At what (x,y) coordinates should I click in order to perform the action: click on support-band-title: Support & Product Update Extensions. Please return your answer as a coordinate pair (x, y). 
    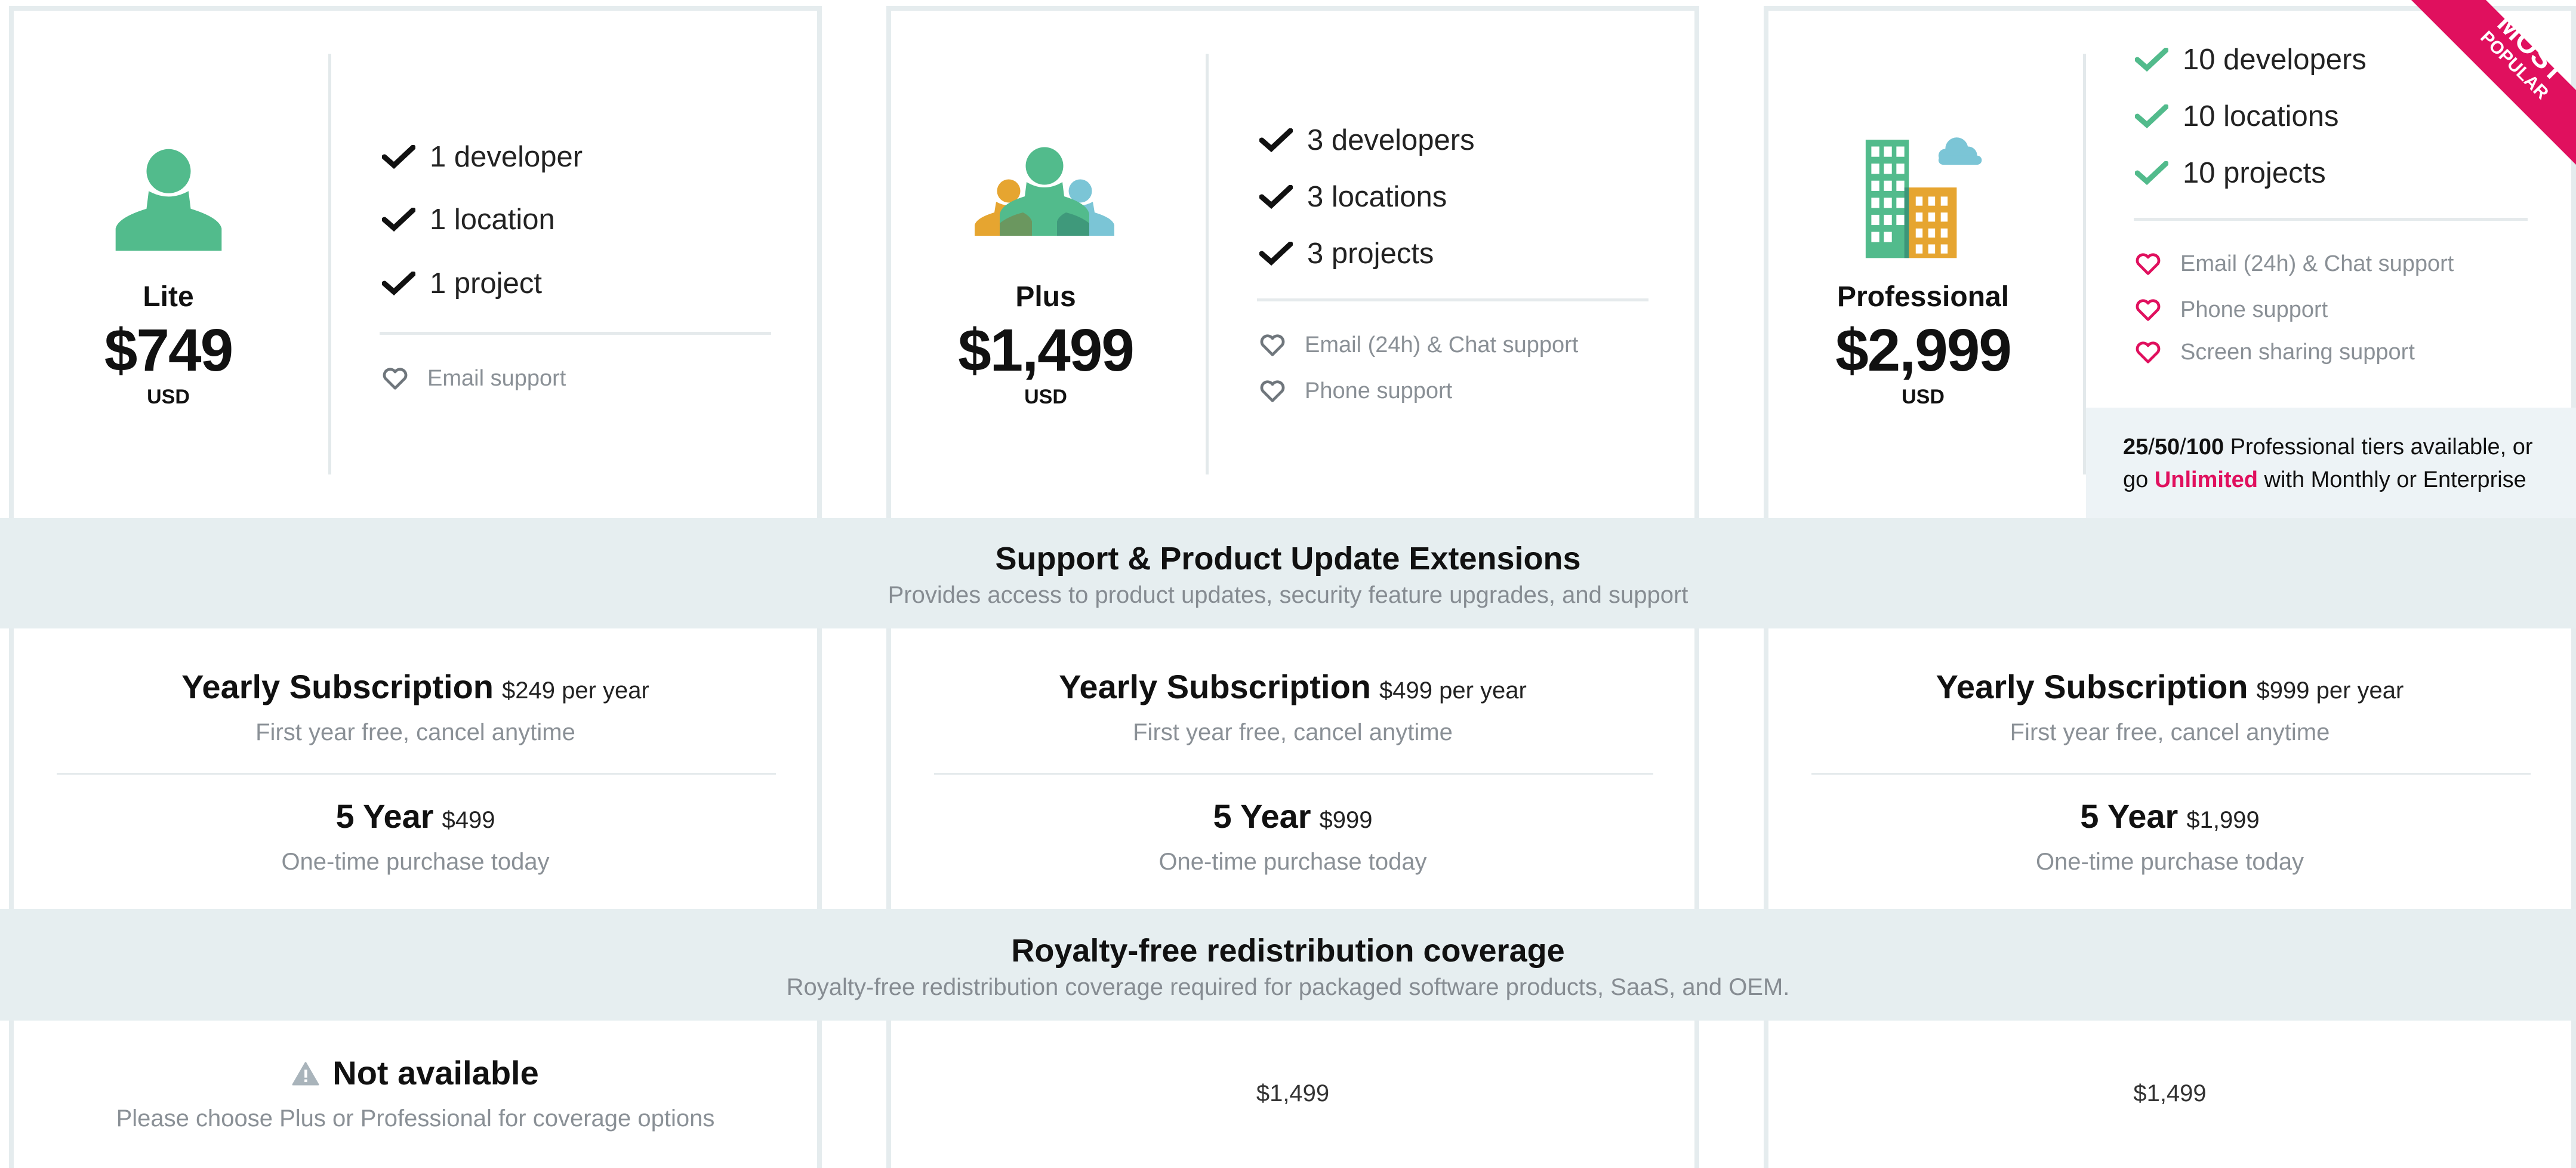
    Looking at the image, I should click on (1288, 559).